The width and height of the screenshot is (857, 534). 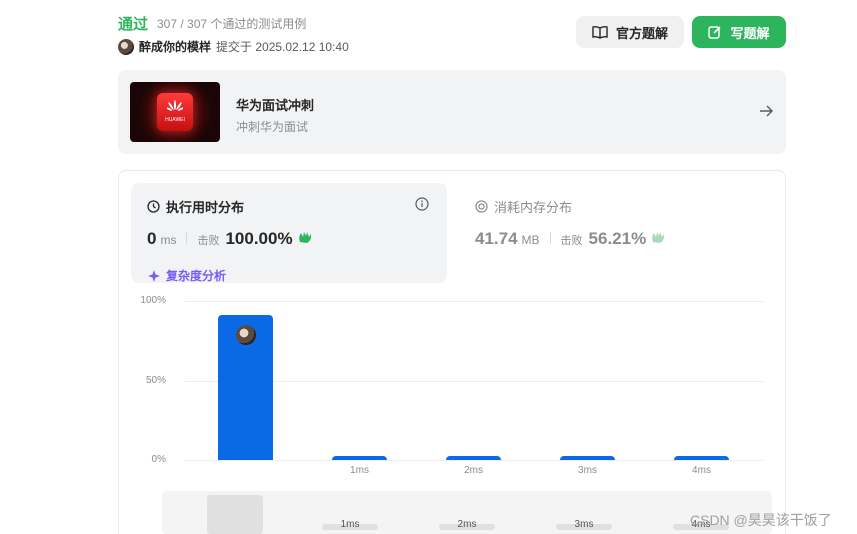 What do you see at coordinates (282, 47) in the screenshot?
I see `submit-time: 提交于 2025.02.12 10:40` at bounding box center [282, 47].